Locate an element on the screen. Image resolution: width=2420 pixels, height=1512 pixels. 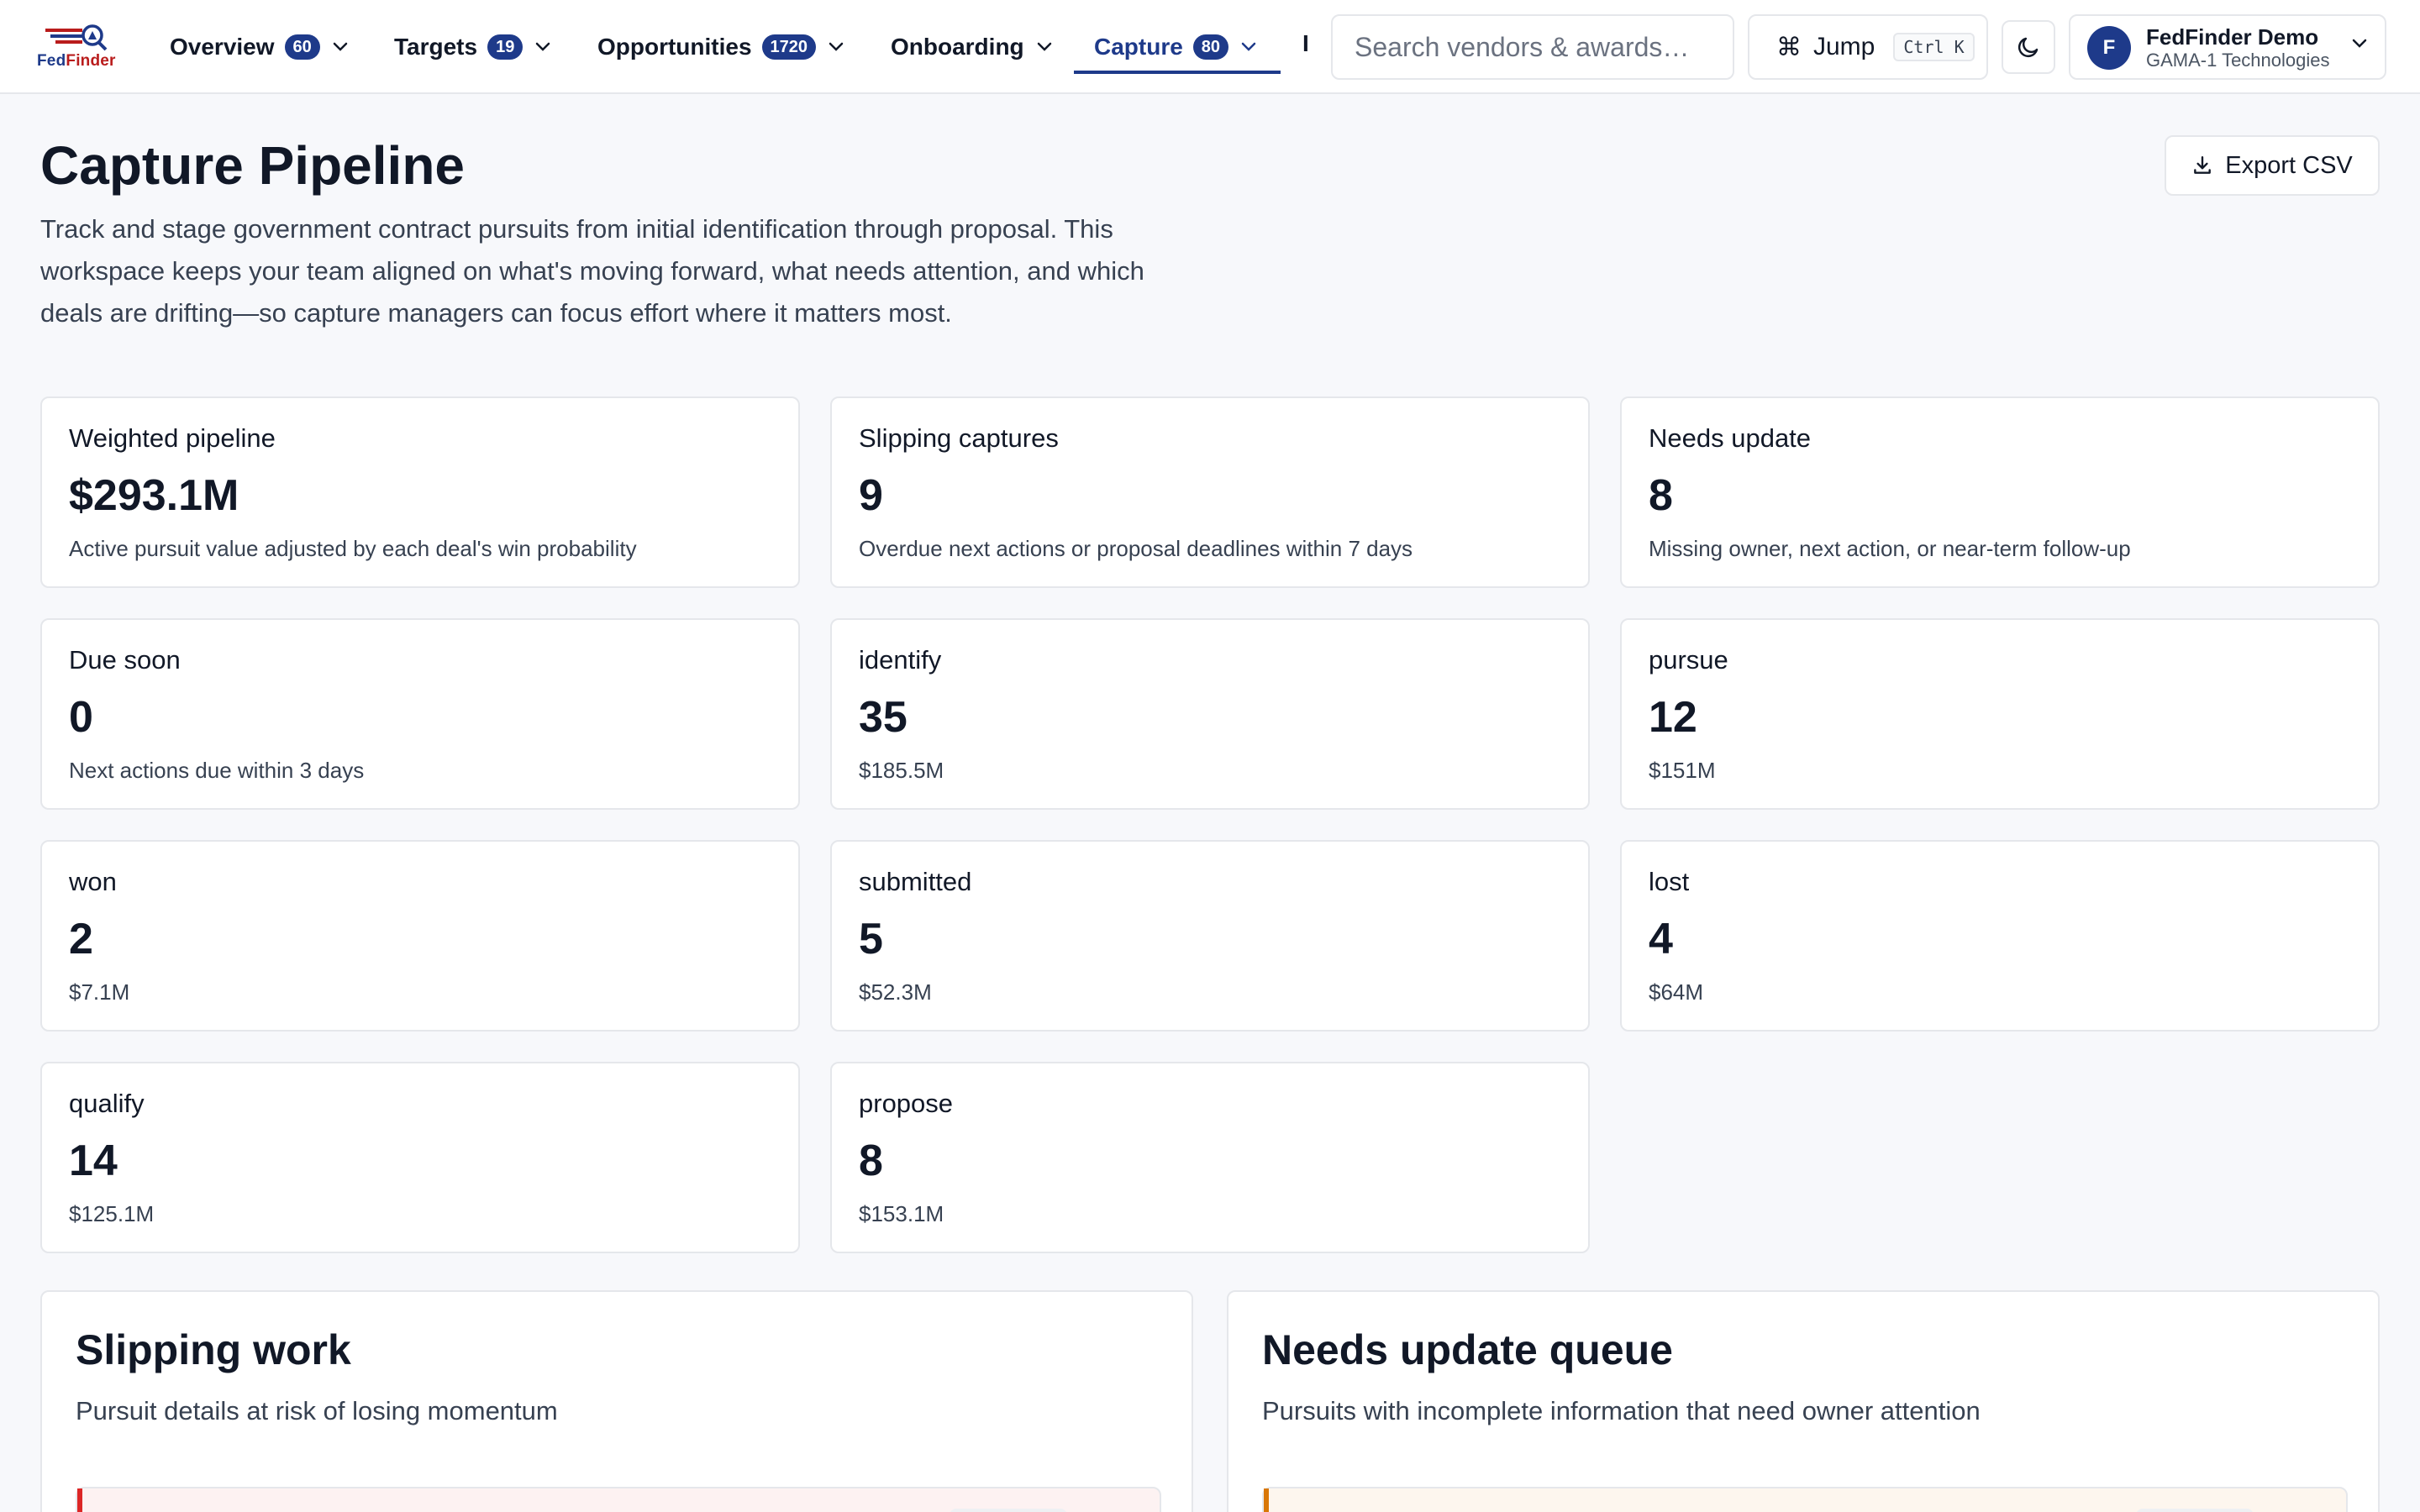
stage-count: 8 is located at coordinates (871, 1161).